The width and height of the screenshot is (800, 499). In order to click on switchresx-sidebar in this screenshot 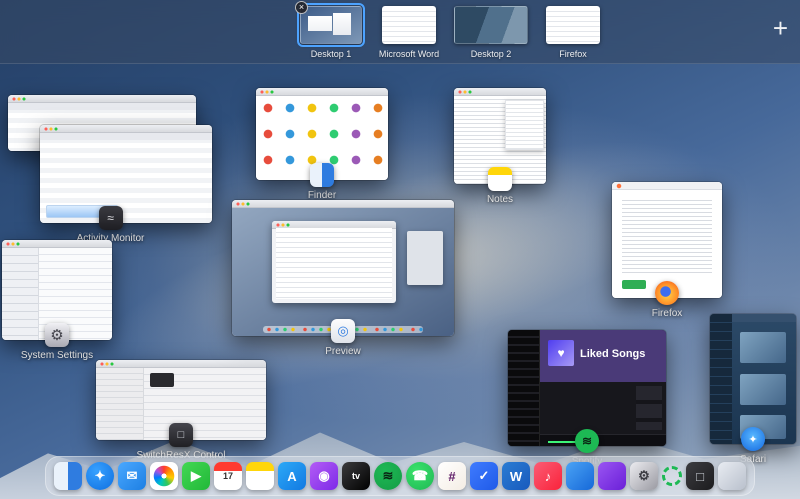, I will do `click(120, 404)`.